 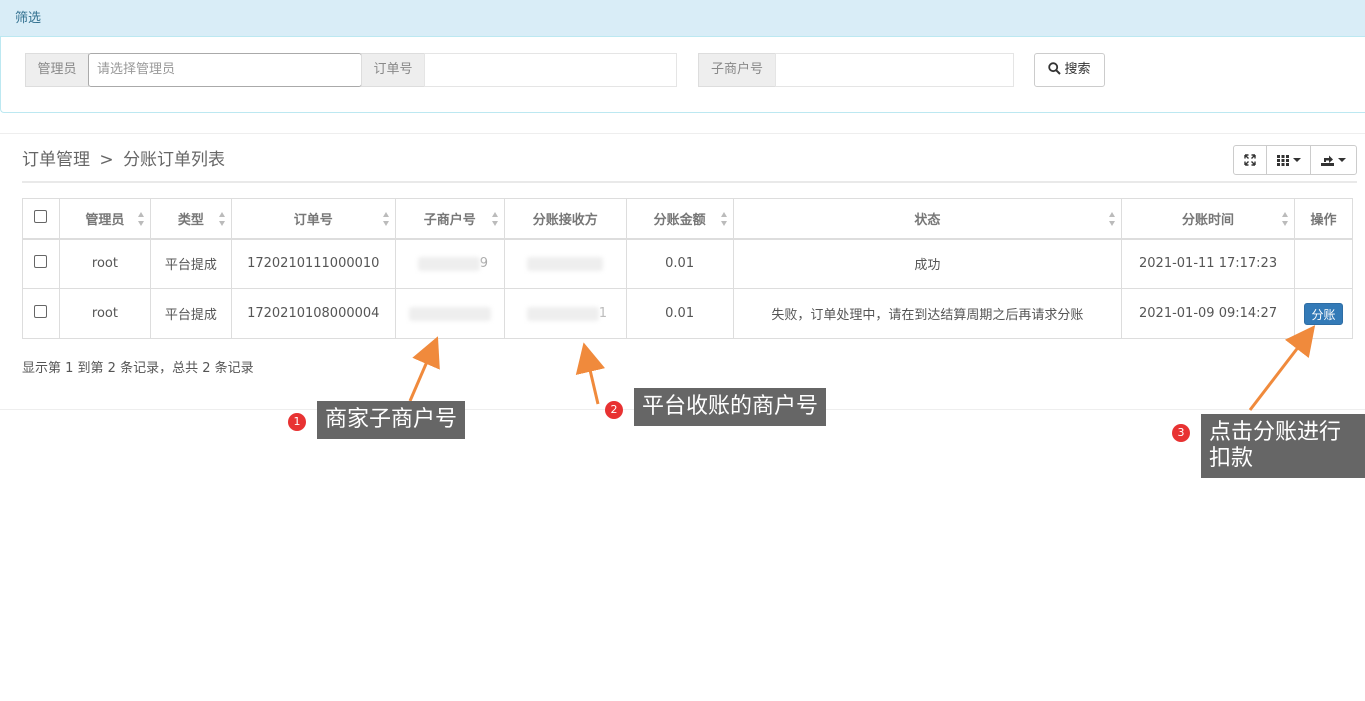 What do you see at coordinates (927, 263) in the screenshot?
I see `status-cell: 成功` at bounding box center [927, 263].